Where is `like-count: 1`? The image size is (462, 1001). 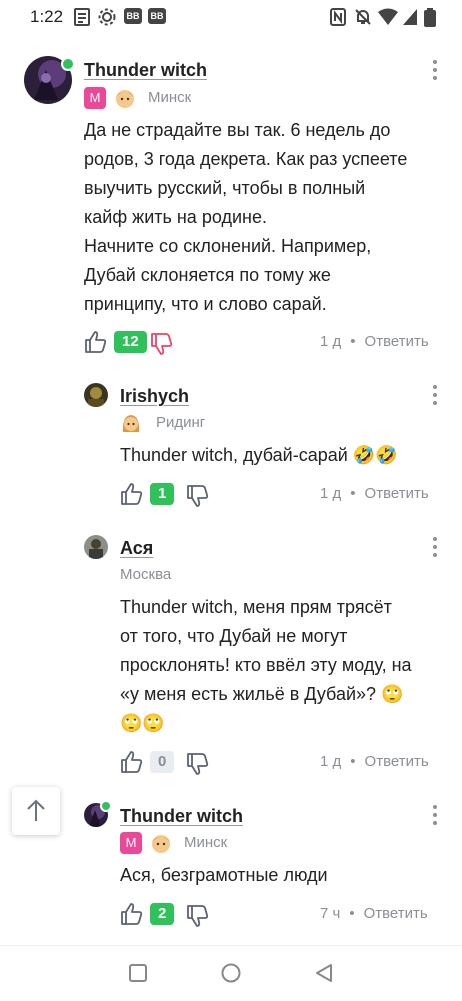 like-count: 1 is located at coordinates (162, 494).